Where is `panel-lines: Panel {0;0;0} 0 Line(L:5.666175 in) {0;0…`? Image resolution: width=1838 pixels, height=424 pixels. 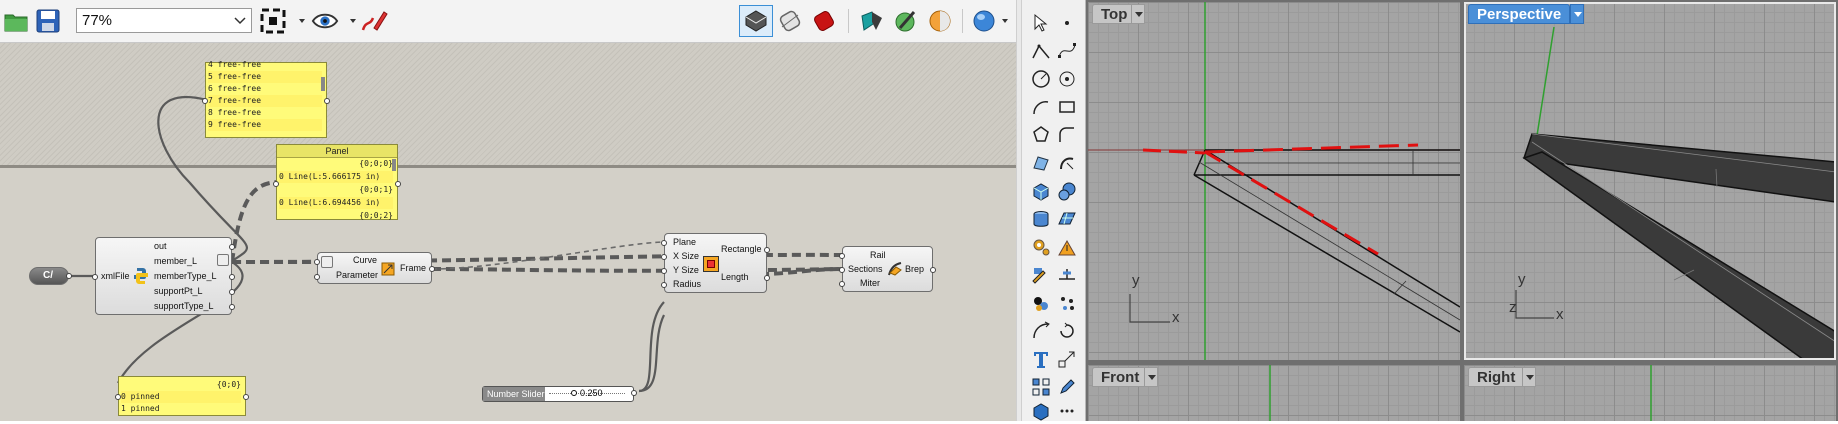
panel-lines: Panel {0;0;0} 0 Line(L:5.666175 in) {0;0… is located at coordinates (337, 182).